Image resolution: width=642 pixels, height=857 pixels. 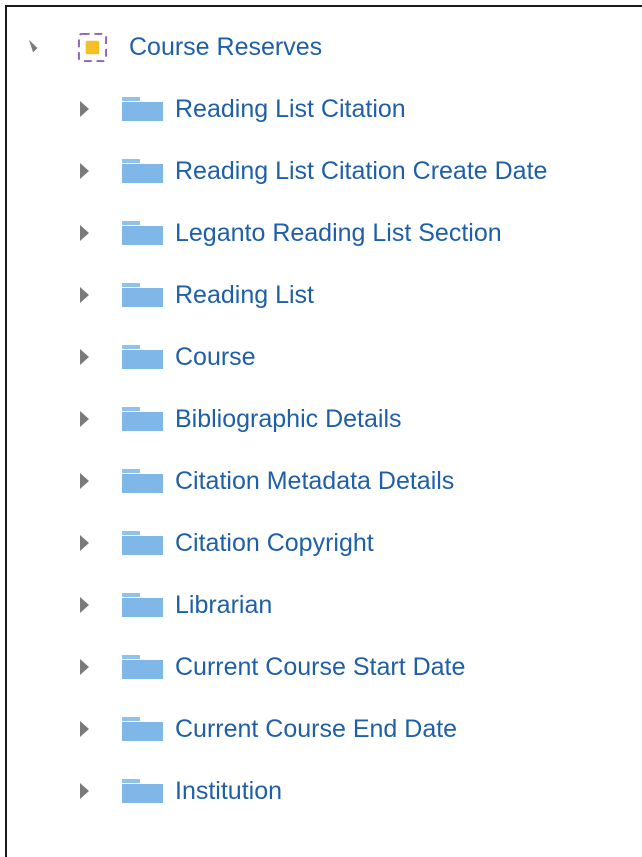 I want to click on tree-node-label: Citation Copyright, so click(x=274, y=543).